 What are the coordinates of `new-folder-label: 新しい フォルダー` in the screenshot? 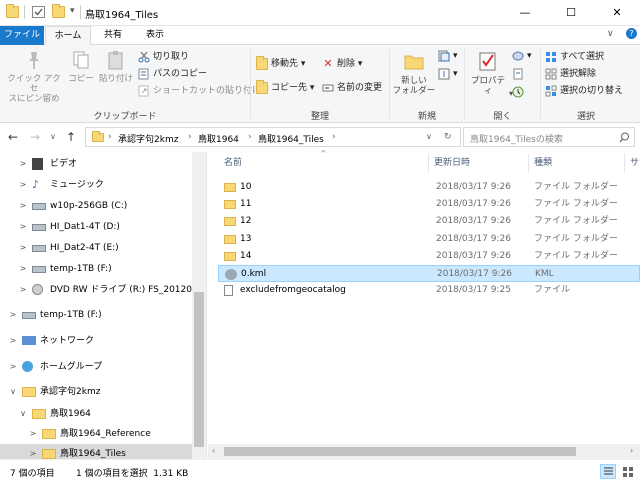 It's located at (414, 86).